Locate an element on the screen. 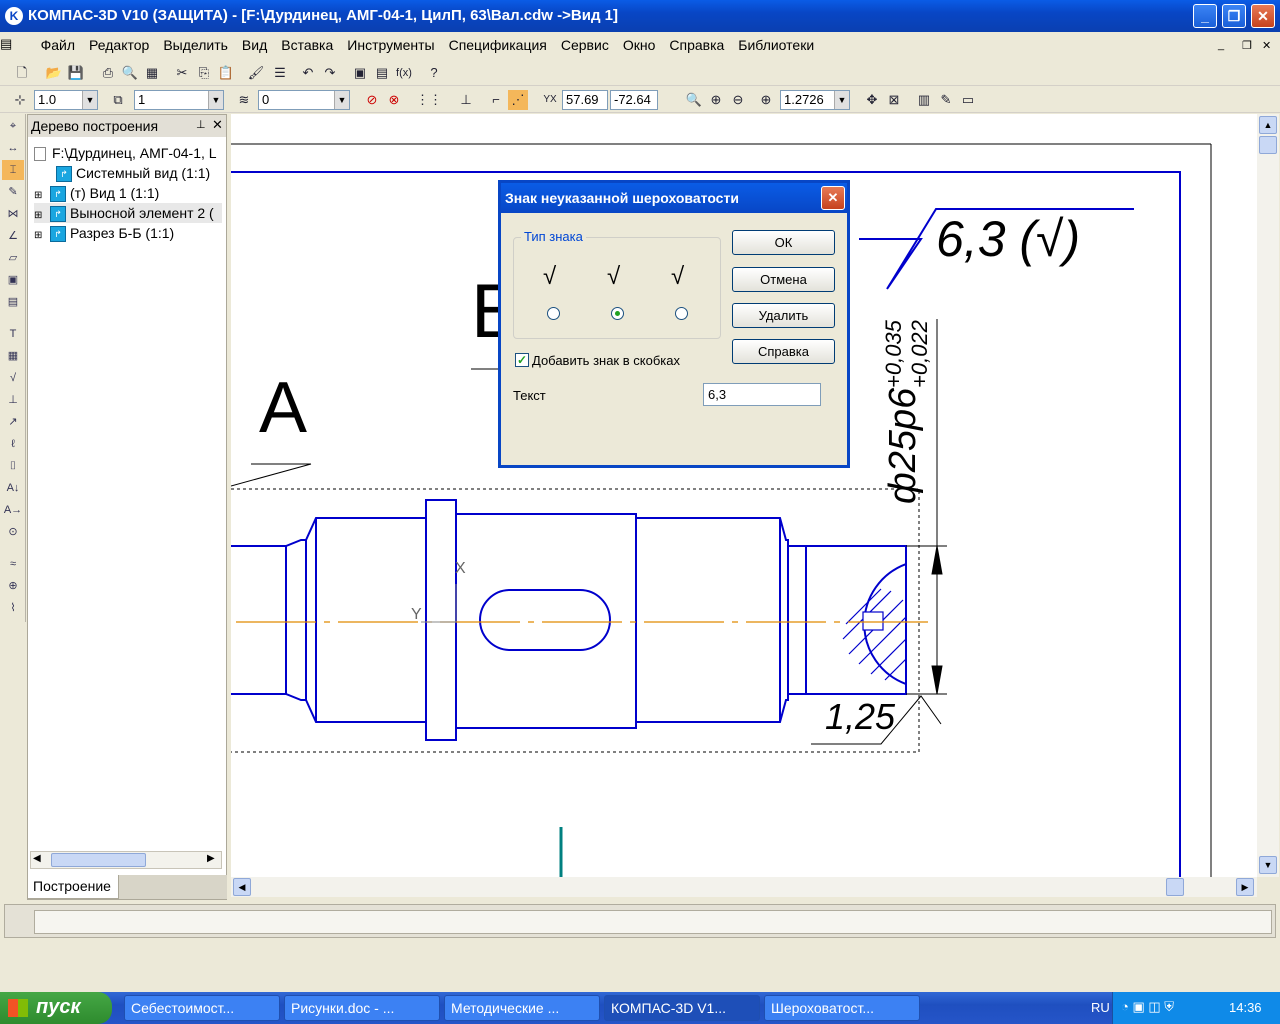 The height and width of the screenshot is (1024, 1280). arrow-down-icon: ▼ is located at coordinates (1268, 865).